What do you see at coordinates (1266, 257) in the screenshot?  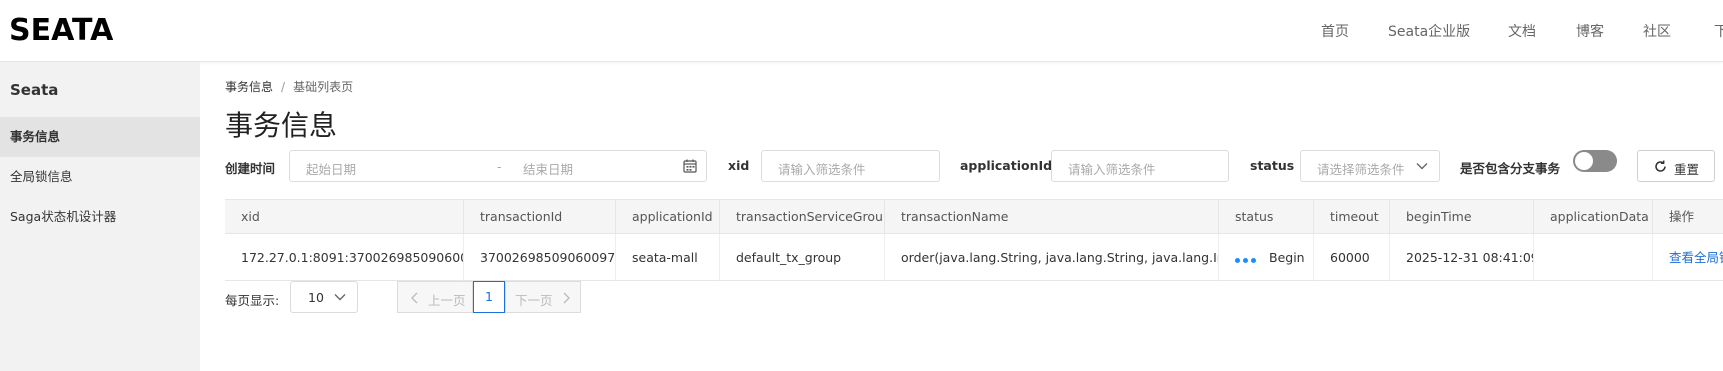 I see `cell-status: Begin` at bounding box center [1266, 257].